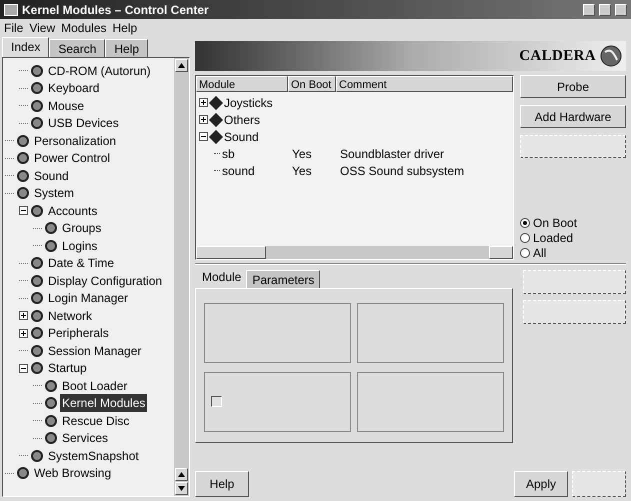 This screenshot has width=631, height=501. What do you see at coordinates (557, 56) in the screenshot?
I see `logo-text: CALDERA` at bounding box center [557, 56].